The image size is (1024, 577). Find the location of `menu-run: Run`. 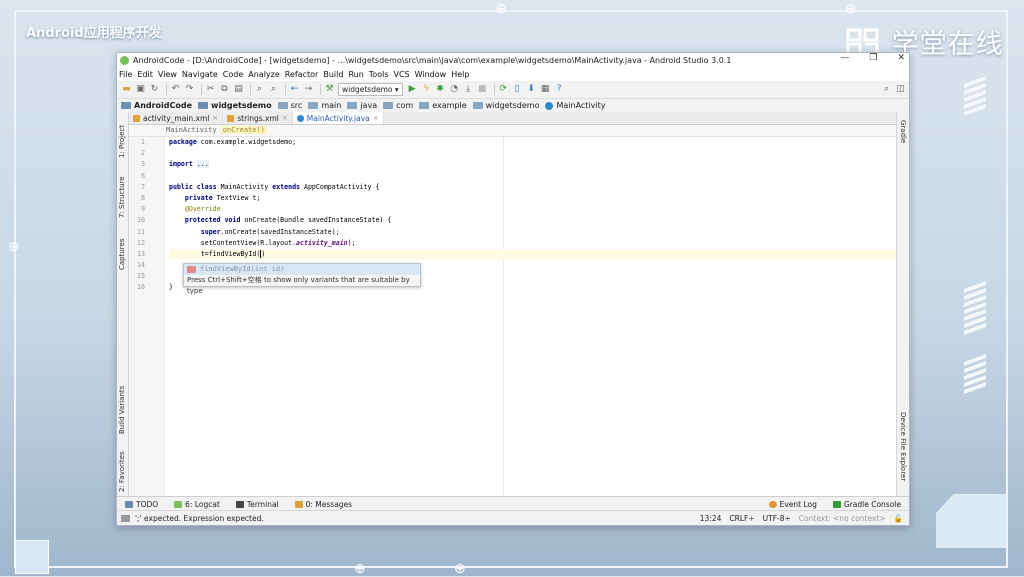

menu-run: Run is located at coordinates (355, 74).